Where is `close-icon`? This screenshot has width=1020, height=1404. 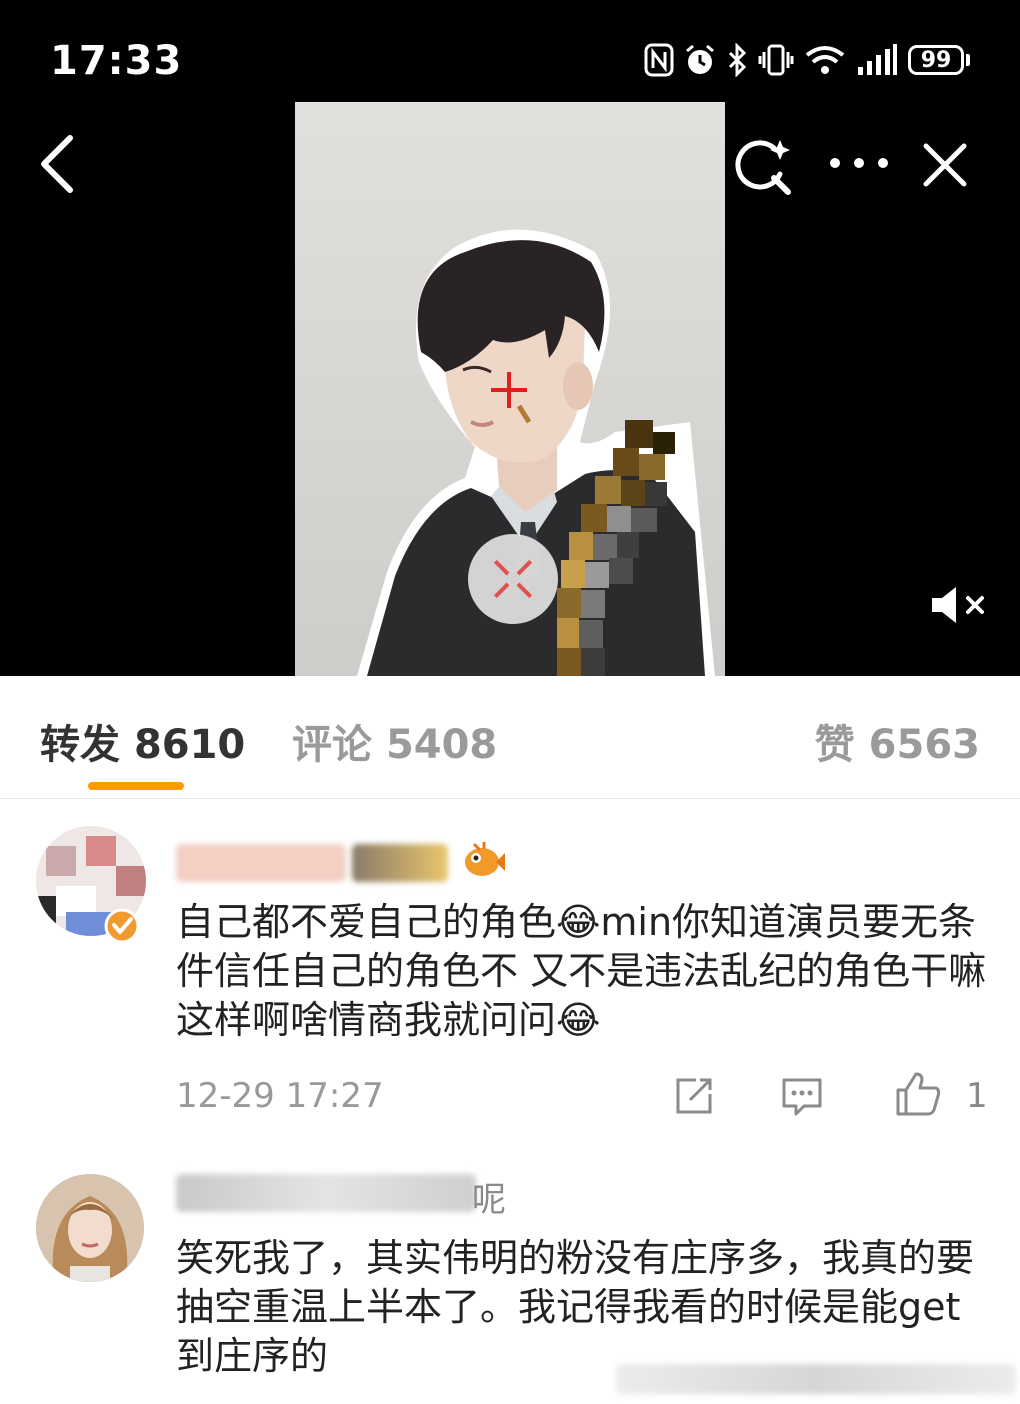 close-icon is located at coordinates (945, 165).